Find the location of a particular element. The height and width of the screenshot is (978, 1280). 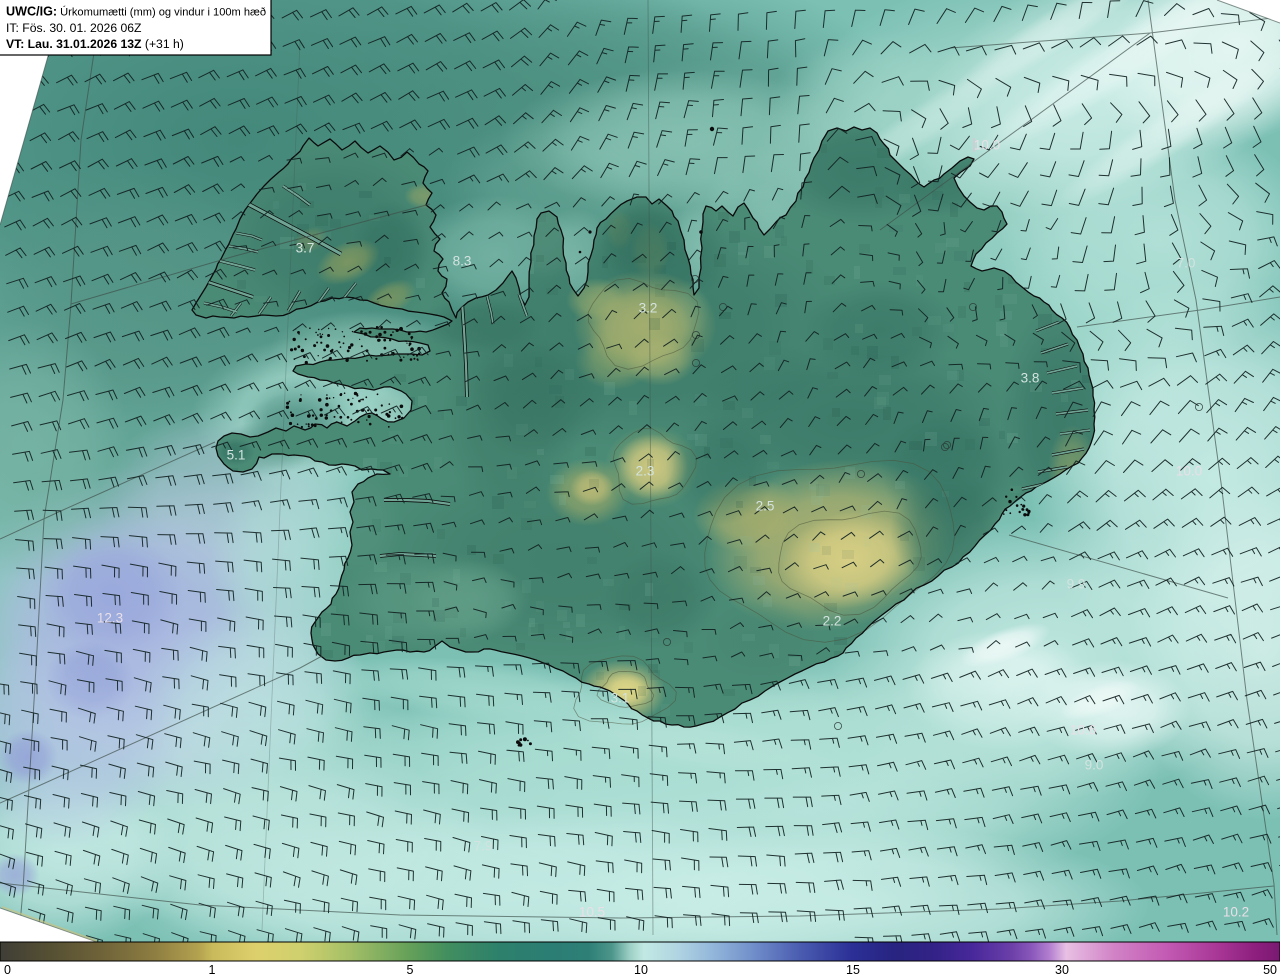

svg-text: 12.3 is located at coordinates (110, 618).